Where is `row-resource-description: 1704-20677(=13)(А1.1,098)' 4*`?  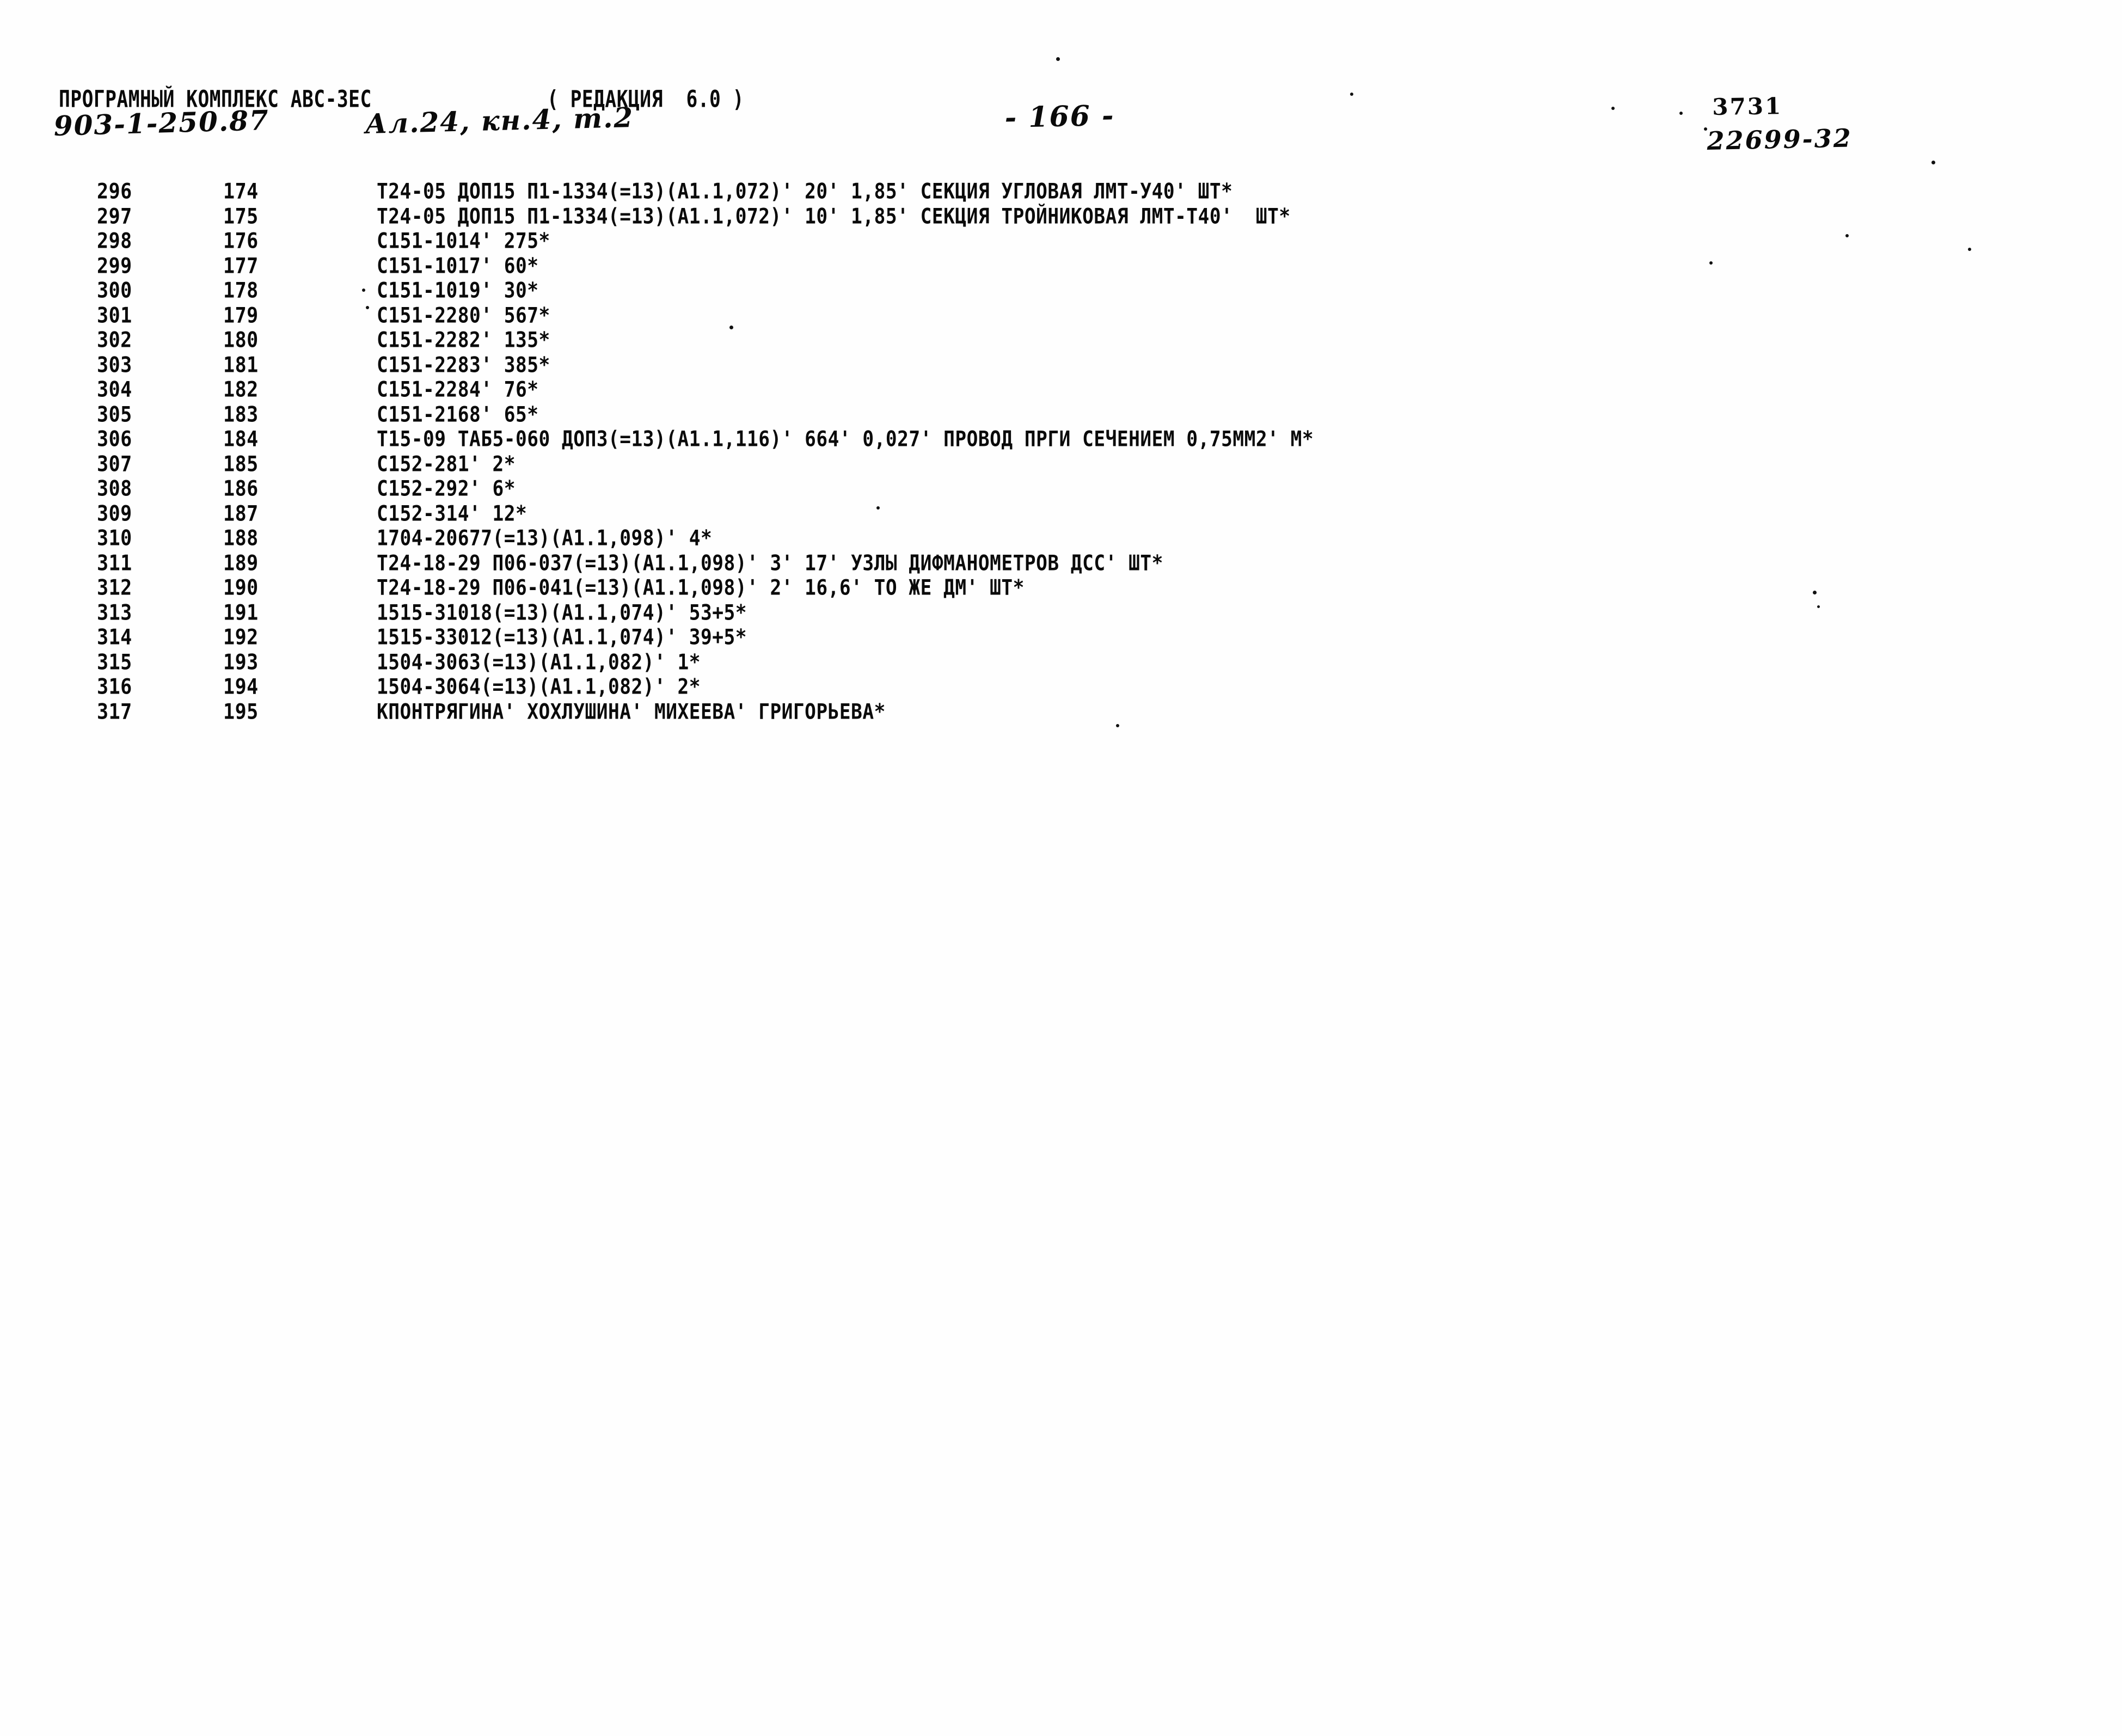 row-resource-description: 1704-20677(=13)(А1.1,098)' 4* is located at coordinates (545, 538).